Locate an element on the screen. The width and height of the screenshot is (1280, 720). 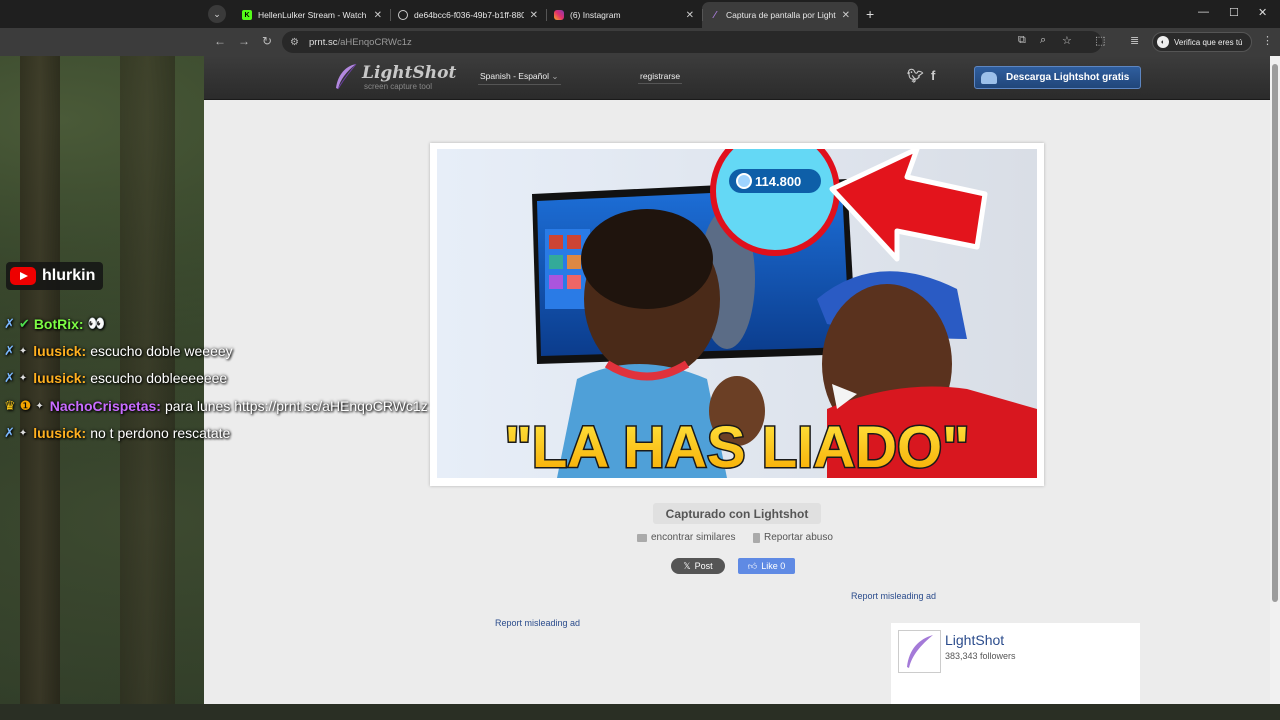
tab-lightshot: ⁄ Captura de pantalla por Lightsh ✕ is located at coordinates (780, 15).